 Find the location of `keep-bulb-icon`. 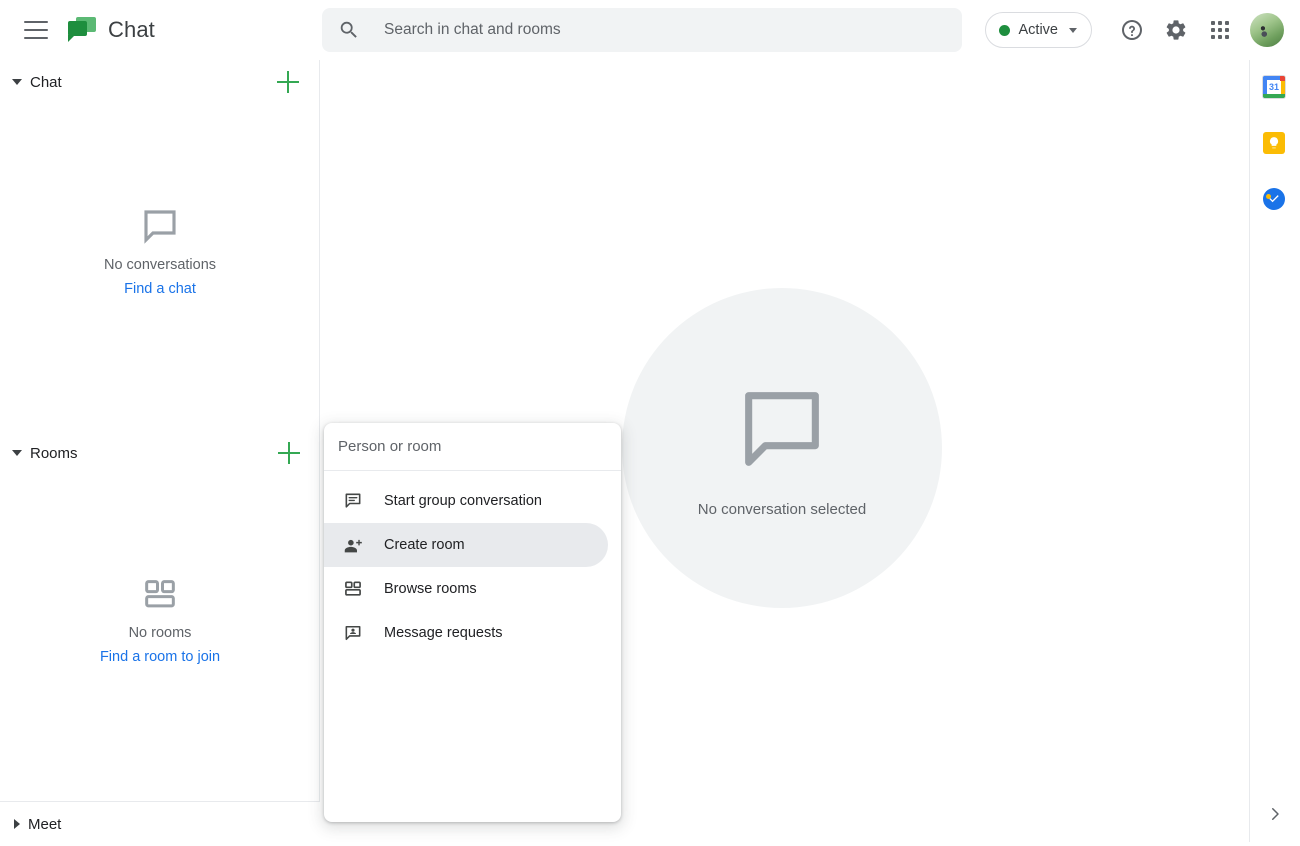

keep-bulb-icon is located at coordinates (1274, 143).